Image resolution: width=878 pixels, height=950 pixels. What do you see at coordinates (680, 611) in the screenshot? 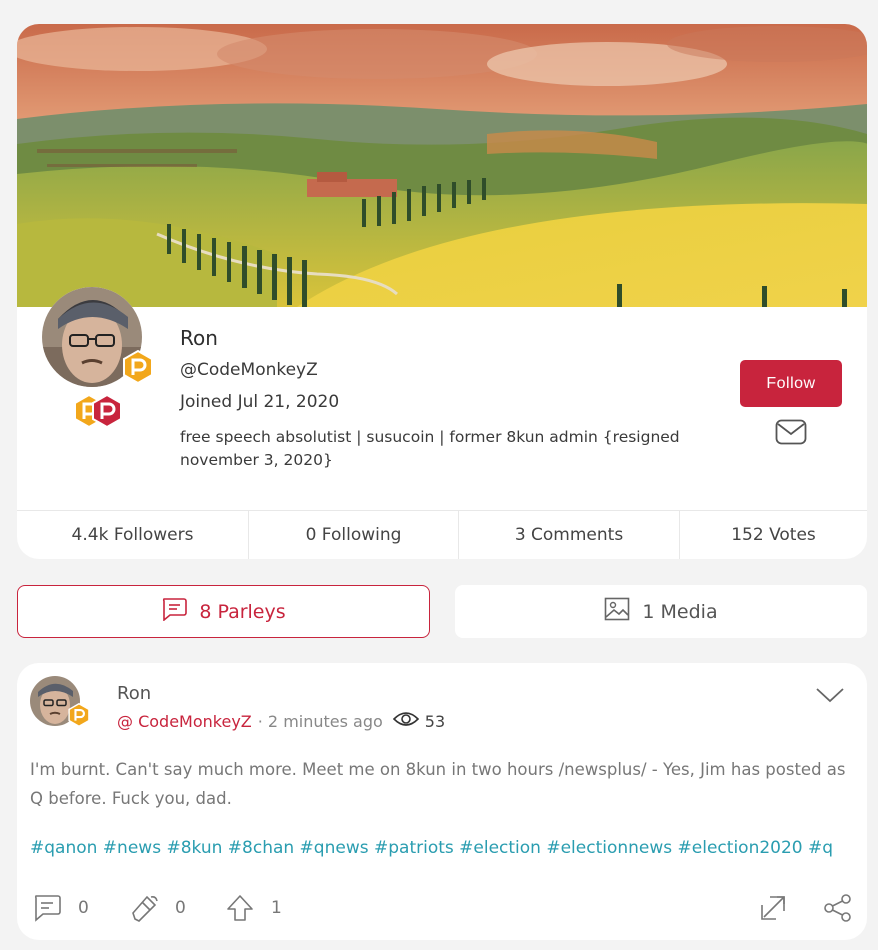
I see `tab-media-label: 1 Media` at bounding box center [680, 611].